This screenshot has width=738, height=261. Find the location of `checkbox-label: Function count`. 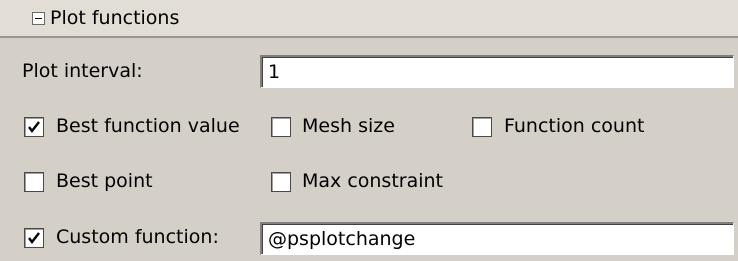

checkbox-label: Function count is located at coordinates (574, 126).